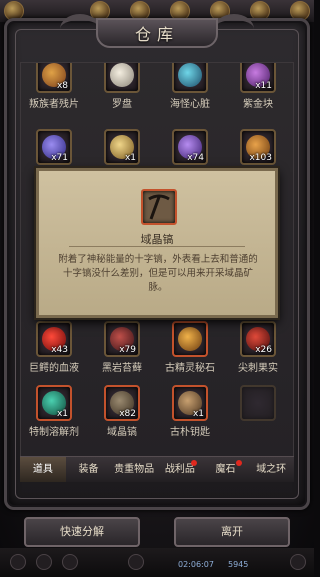 Image resolution: width=320 pixels, height=577 pixels. I want to click on inventory-item: x1 特制溶解剂, so click(54, 411).